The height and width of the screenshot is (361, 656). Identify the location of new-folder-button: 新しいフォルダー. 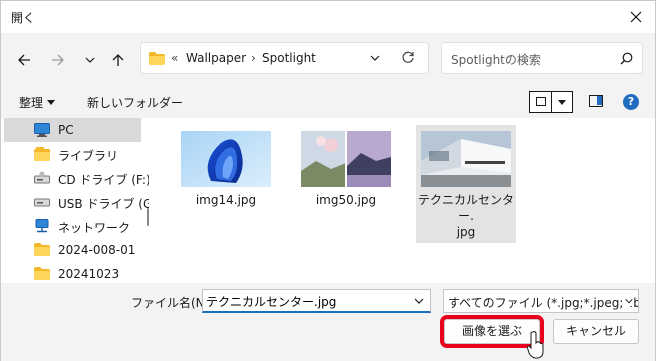
(135, 102).